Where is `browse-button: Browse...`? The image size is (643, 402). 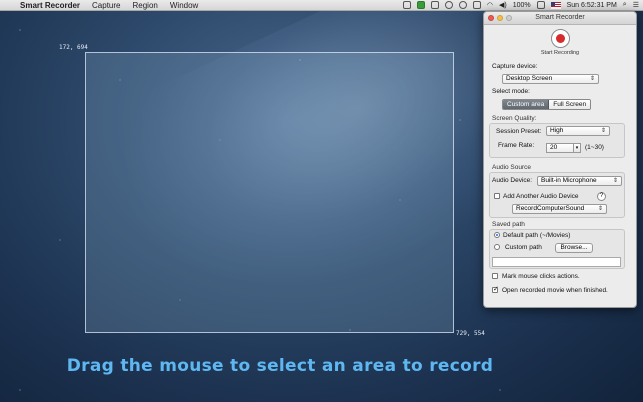
browse-button: Browse... is located at coordinates (574, 248).